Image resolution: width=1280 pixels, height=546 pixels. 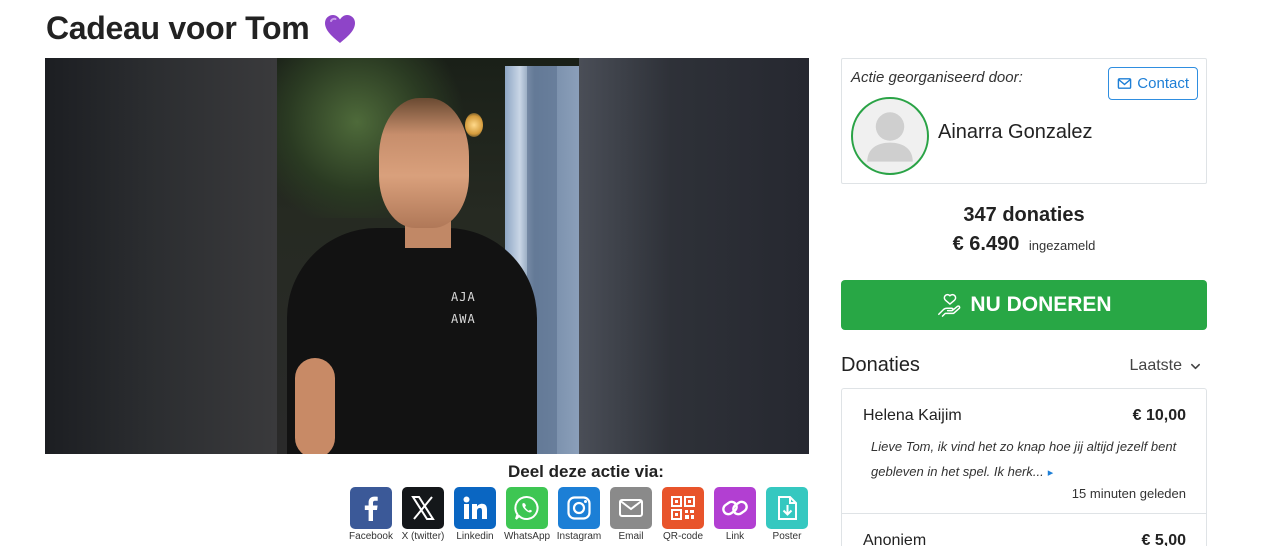 I want to click on x-icon, so click(x=423, y=508).